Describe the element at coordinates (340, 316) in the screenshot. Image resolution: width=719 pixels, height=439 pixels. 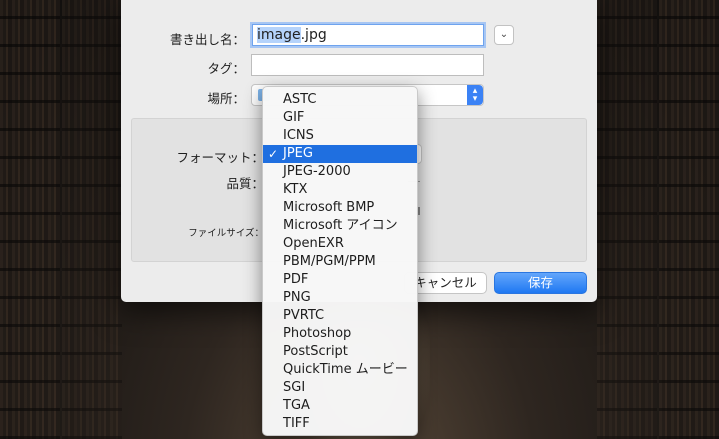
I see `menu-item-pvrtc: PVRTC` at that location.